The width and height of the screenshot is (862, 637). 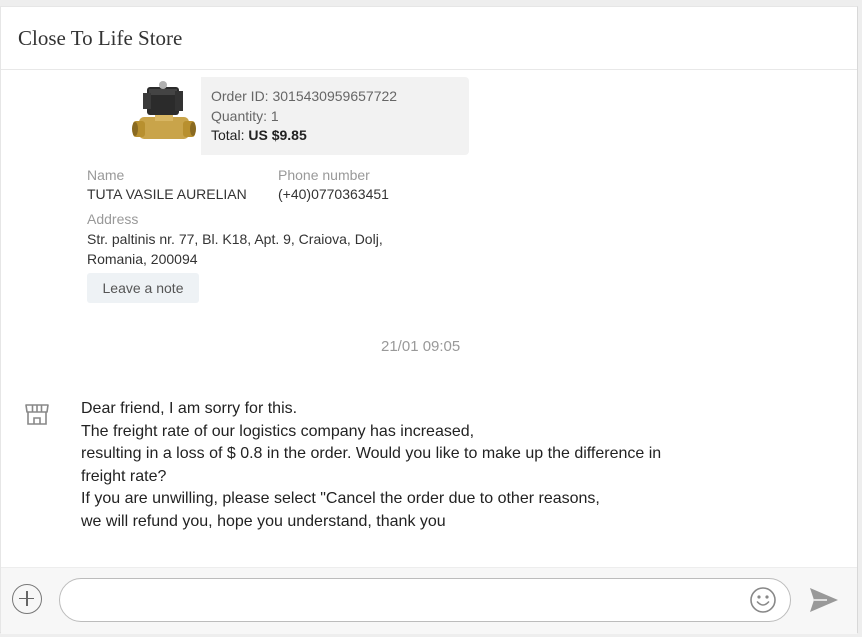 What do you see at coordinates (335, 96) in the screenshot?
I see `order-id-value: 3015430959657722` at bounding box center [335, 96].